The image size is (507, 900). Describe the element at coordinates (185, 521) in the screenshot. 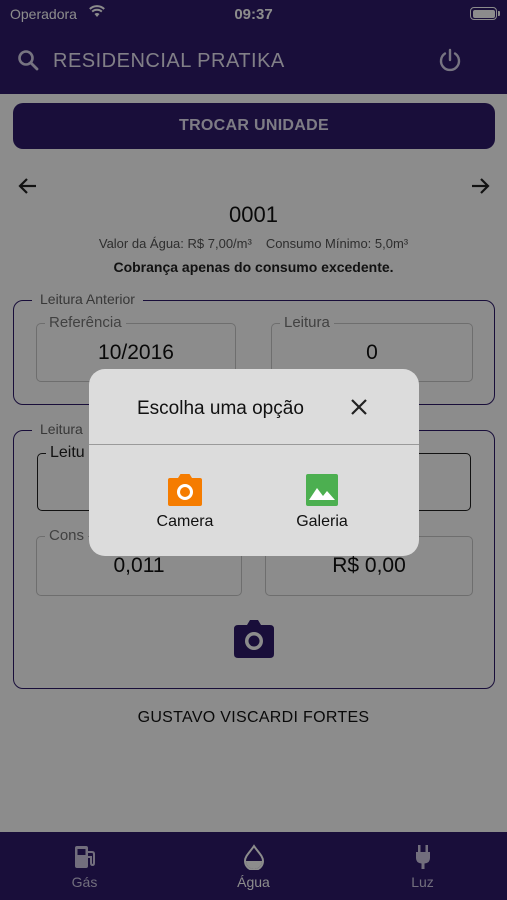

I see `camera-option-label: Camera` at that location.